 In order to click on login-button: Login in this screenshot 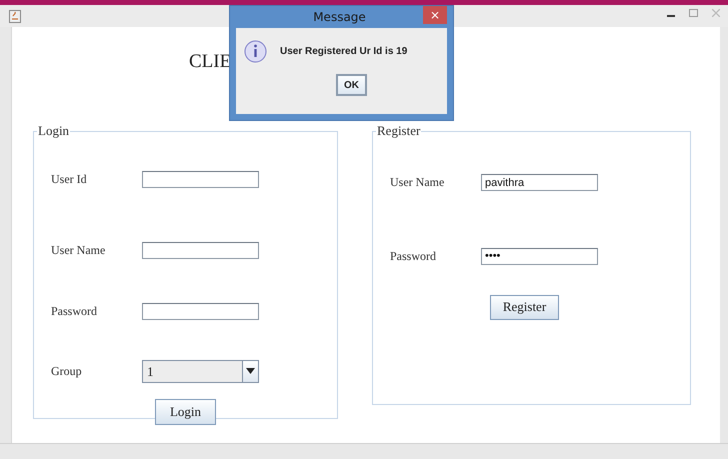, I will do `click(185, 412)`.